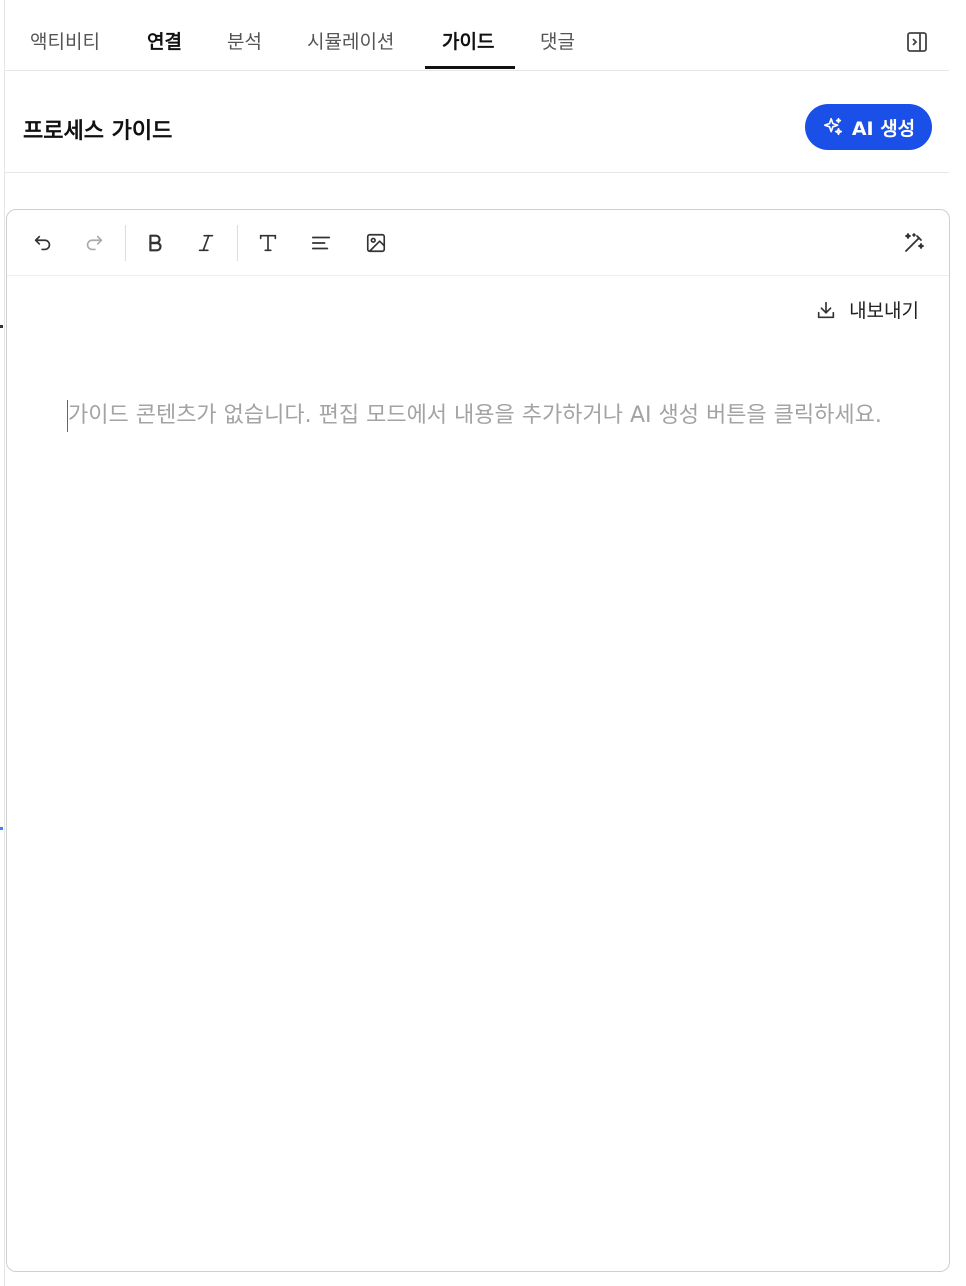  What do you see at coordinates (94, 243) in the screenshot?
I see `redo-icon` at bounding box center [94, 243].